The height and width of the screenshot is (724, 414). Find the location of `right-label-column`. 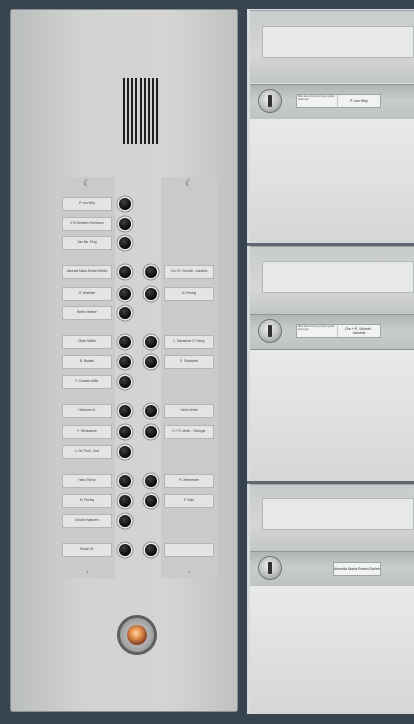

right-label-column is located at coordinates (189, 377).